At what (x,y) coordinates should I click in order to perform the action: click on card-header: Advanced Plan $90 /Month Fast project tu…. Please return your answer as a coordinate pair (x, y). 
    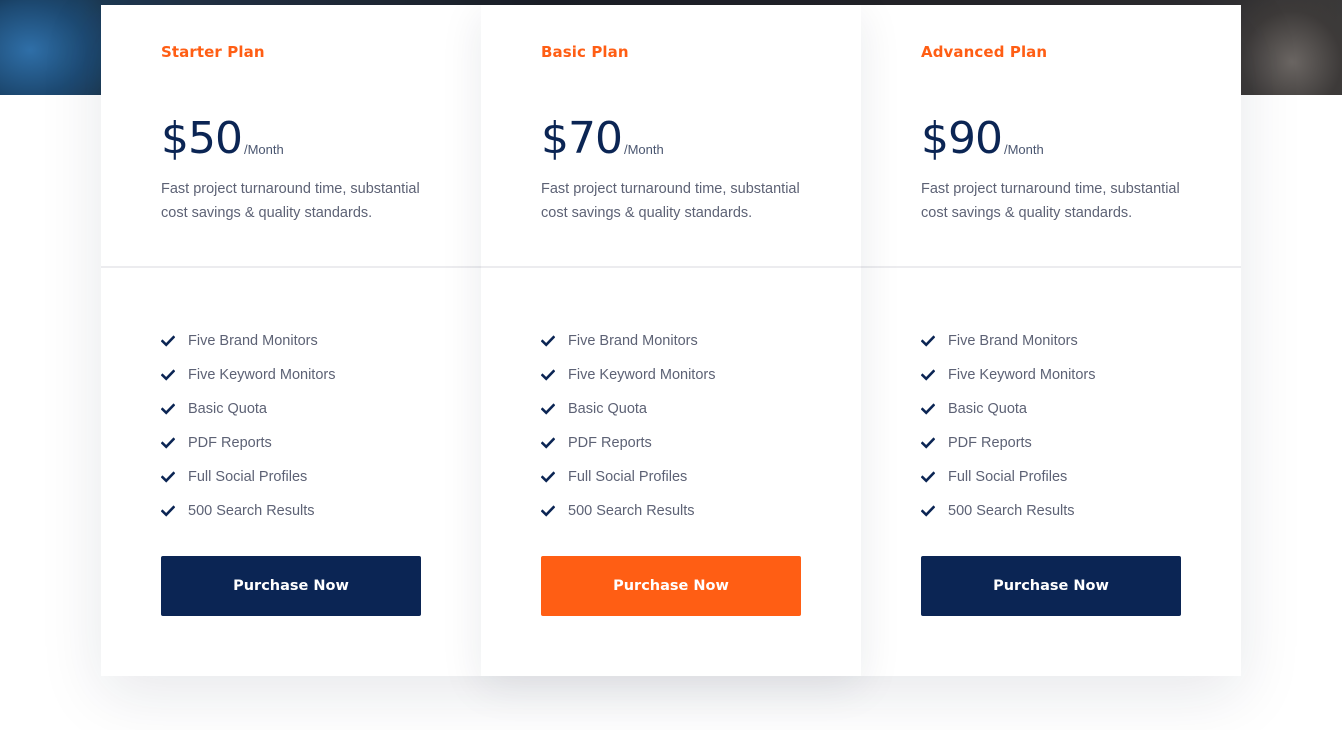
    Looking at the image, I should click on (1051, 136).